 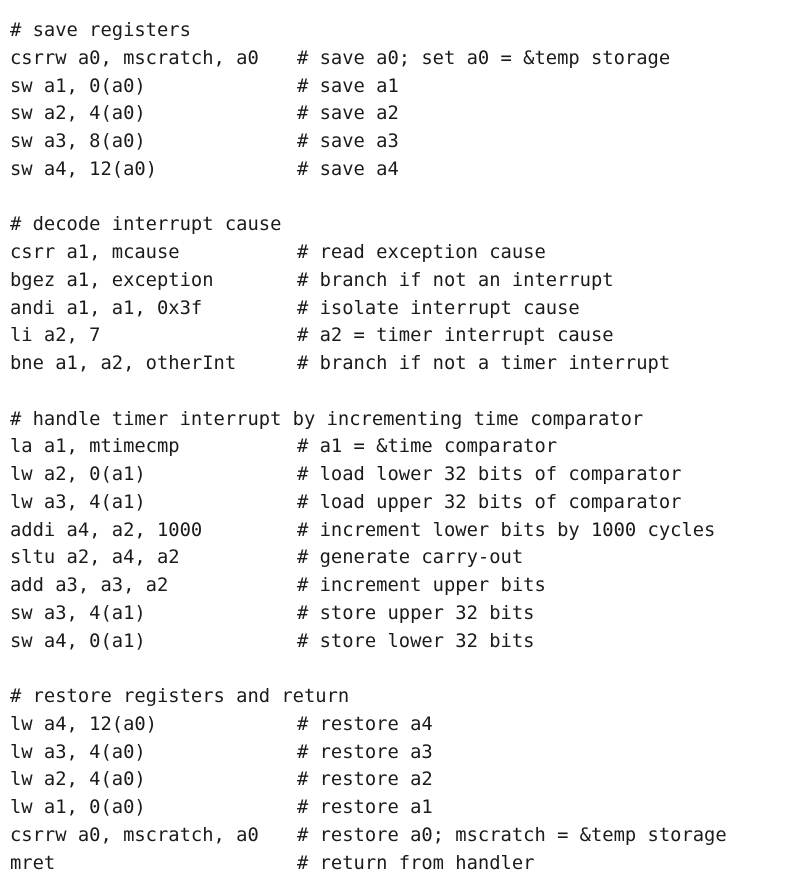 What do you see at coordinates (506, 530) in the screenshot?
I see `comment: # increment lower bits by 1000 cycles` at bounding box center [506, 530].